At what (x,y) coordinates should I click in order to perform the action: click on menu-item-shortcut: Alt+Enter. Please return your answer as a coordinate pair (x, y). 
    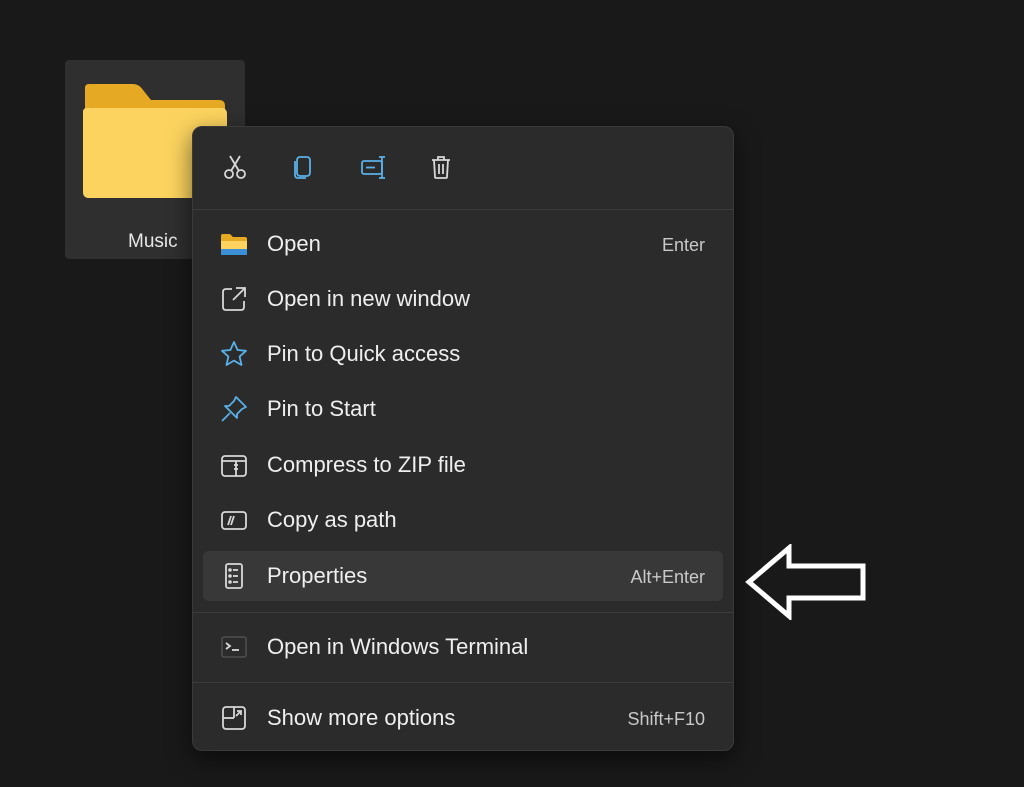
    Looking at the image, I should click on (667, 577).